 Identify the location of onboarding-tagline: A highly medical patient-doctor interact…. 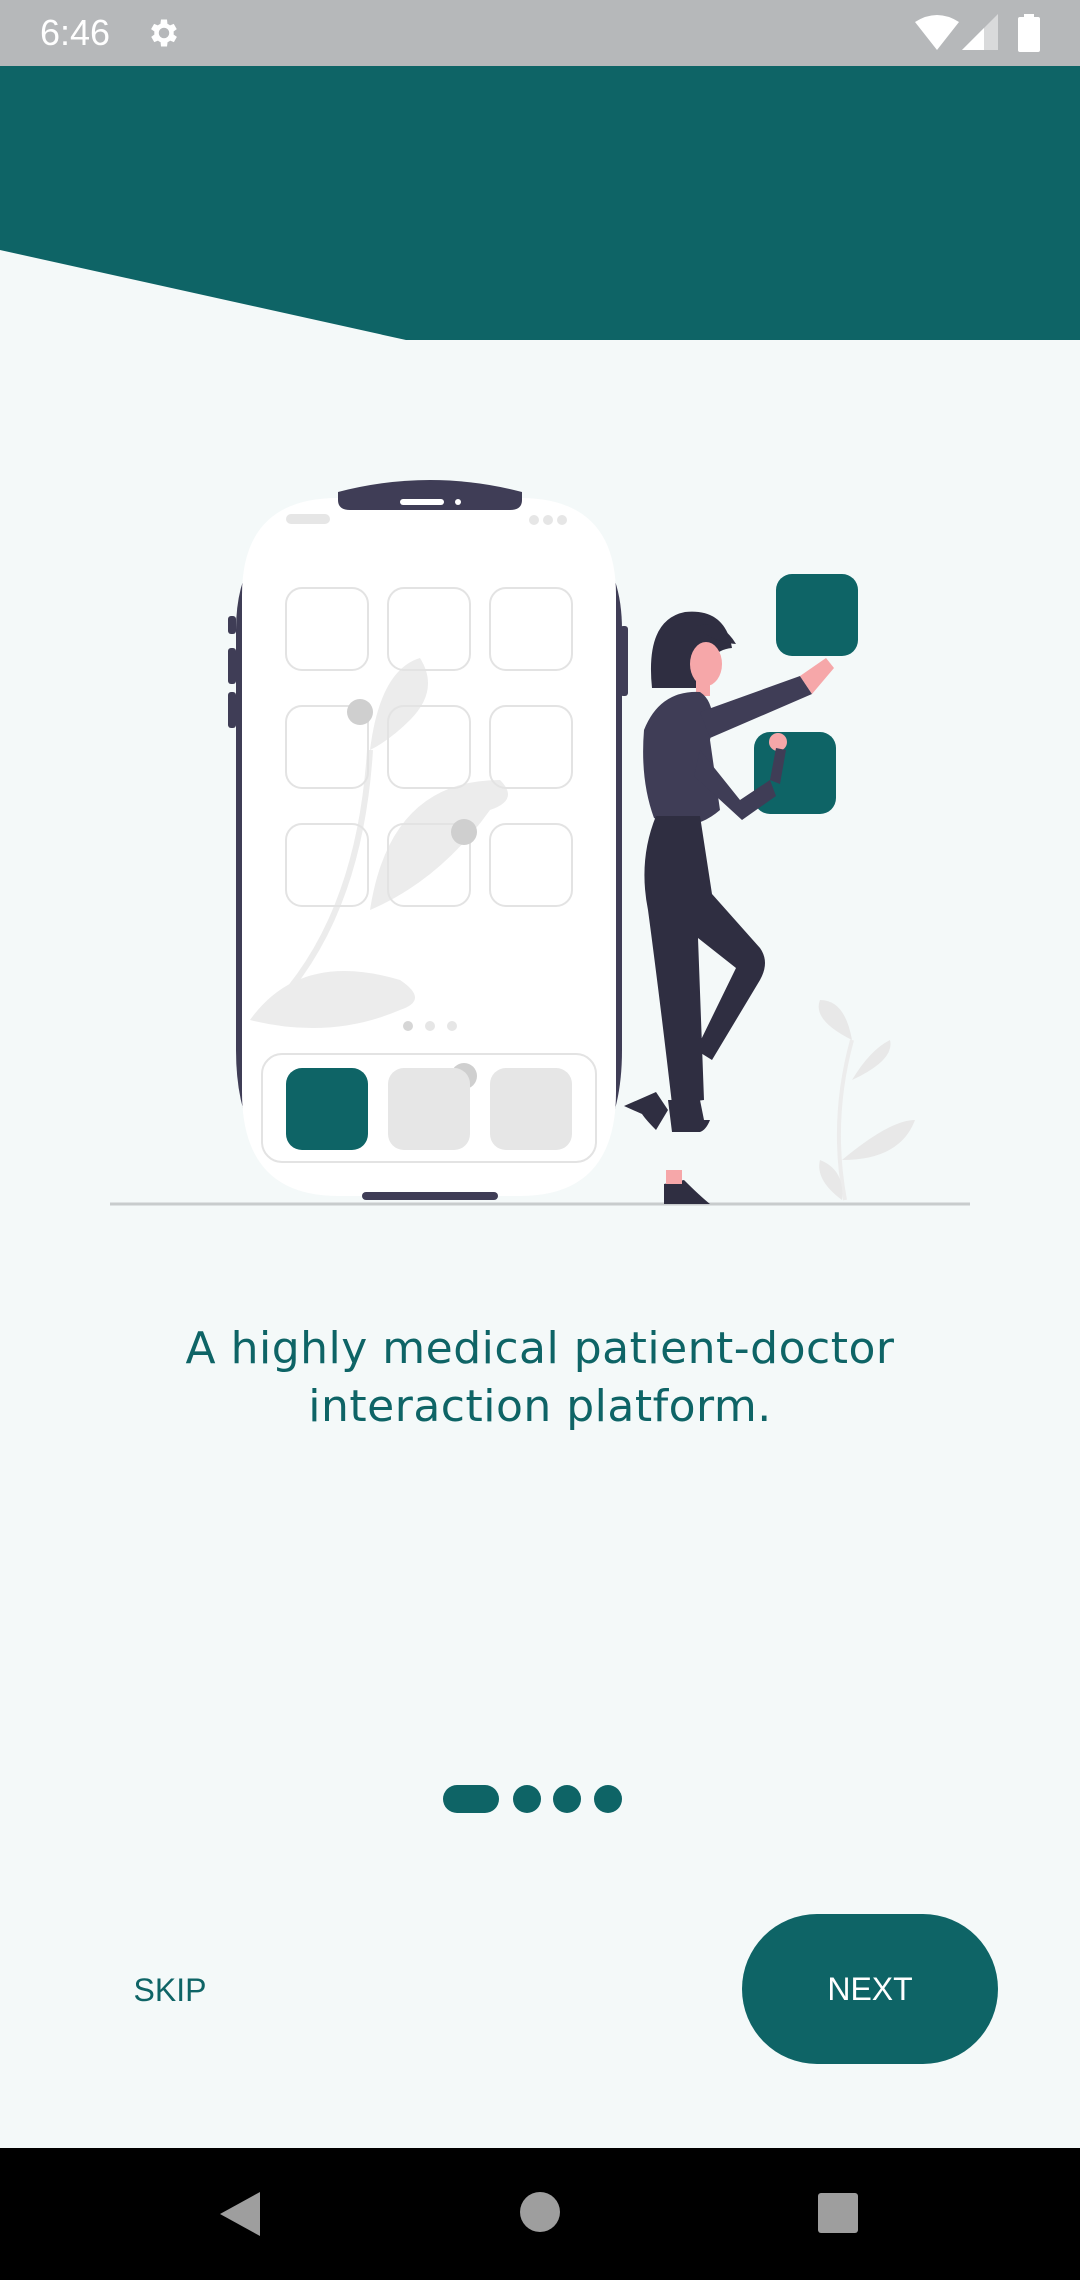
(540, 1377).